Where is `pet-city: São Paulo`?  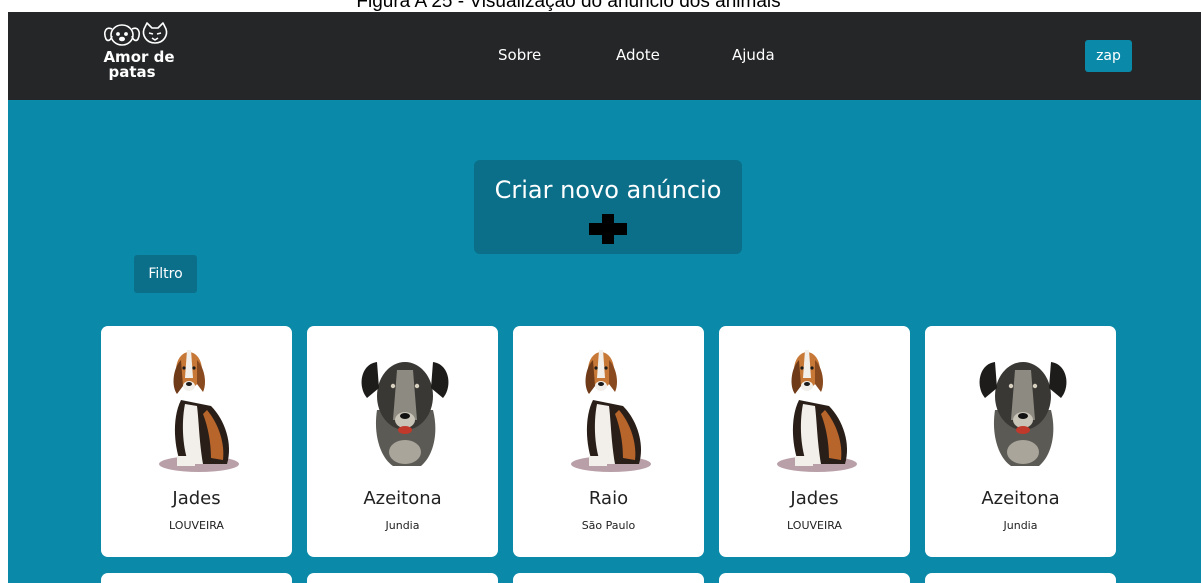 pet-city: São Paulo is located at coordinates (608, 525).